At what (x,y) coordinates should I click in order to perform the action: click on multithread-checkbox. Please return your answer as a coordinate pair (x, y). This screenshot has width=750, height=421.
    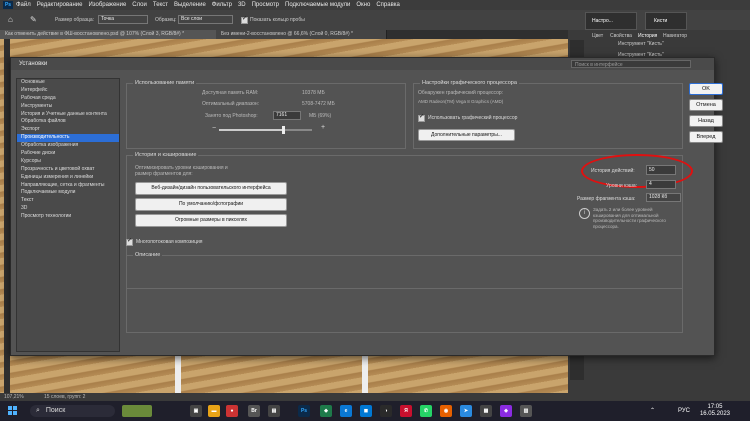
    Looking at the image, I should click on (129, 241).